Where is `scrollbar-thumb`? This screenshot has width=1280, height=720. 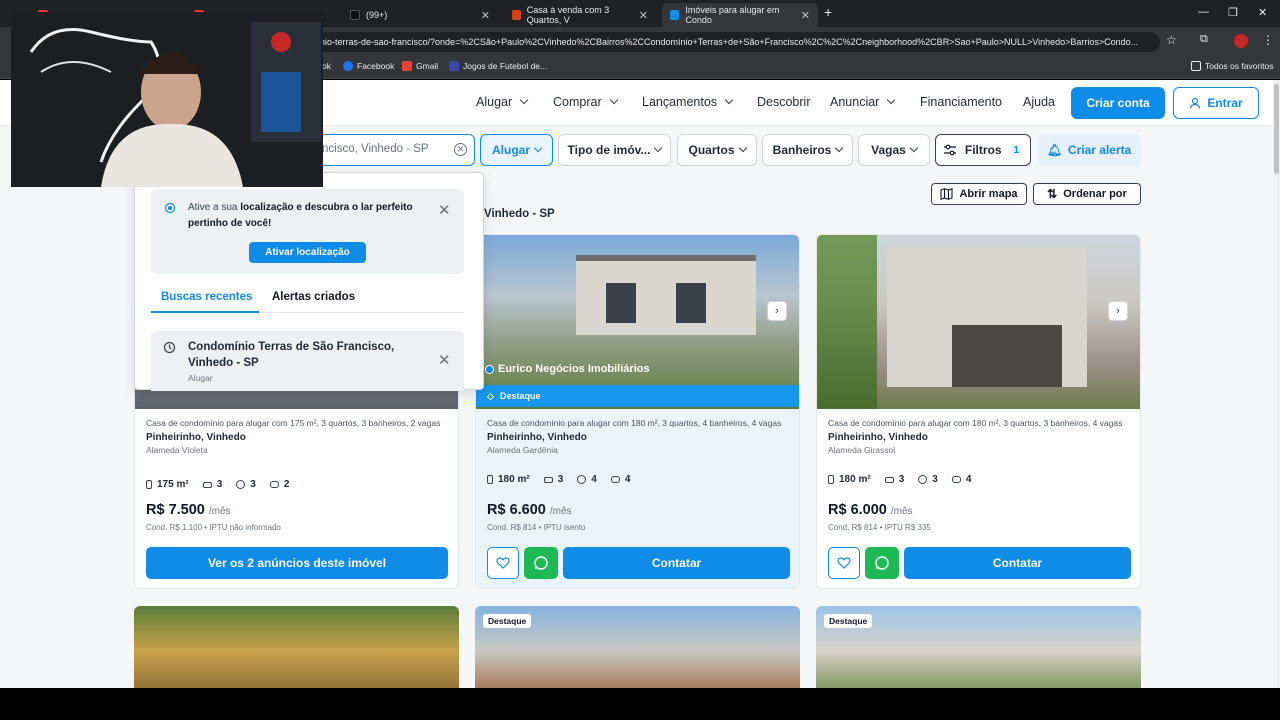 scrollbar-thumb is located at coordinates (1276, 129).